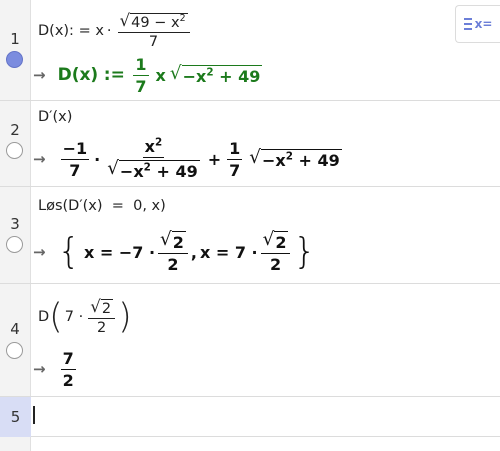  Describe the element at coordinates (153, 31) in the screenshot. I see `fraction: √ 49 − x2 7` at that location.